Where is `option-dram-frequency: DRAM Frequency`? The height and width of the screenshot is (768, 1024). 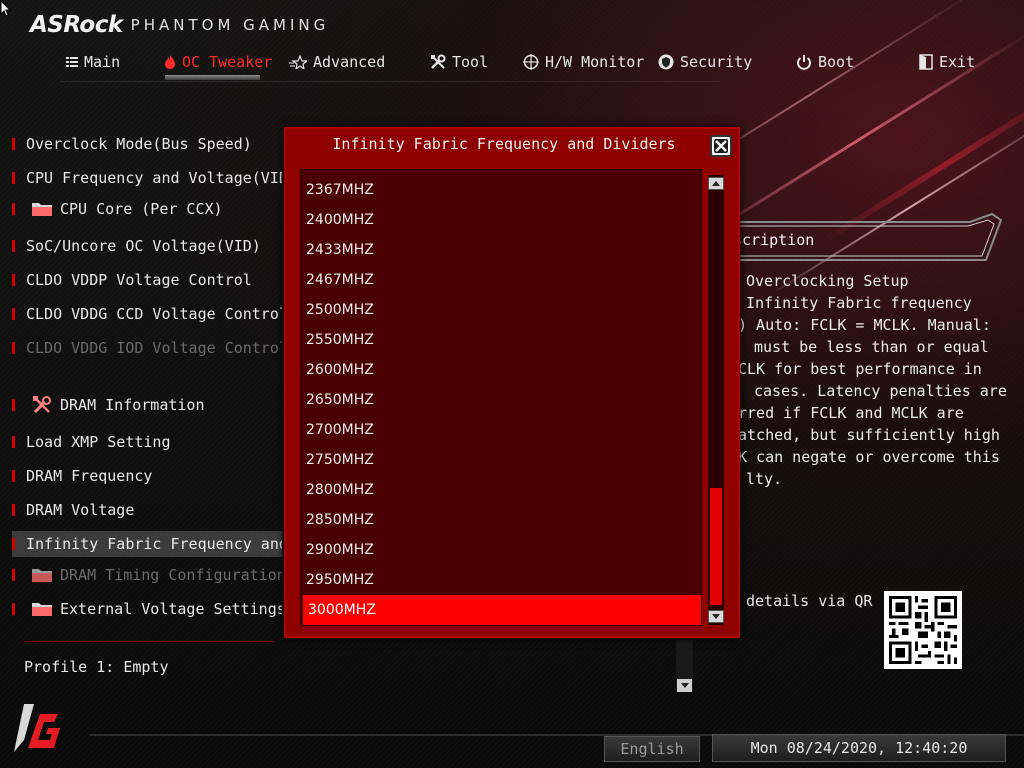
option-dram-frequency: DRAM Frequency is located at coordinates (147, 476).